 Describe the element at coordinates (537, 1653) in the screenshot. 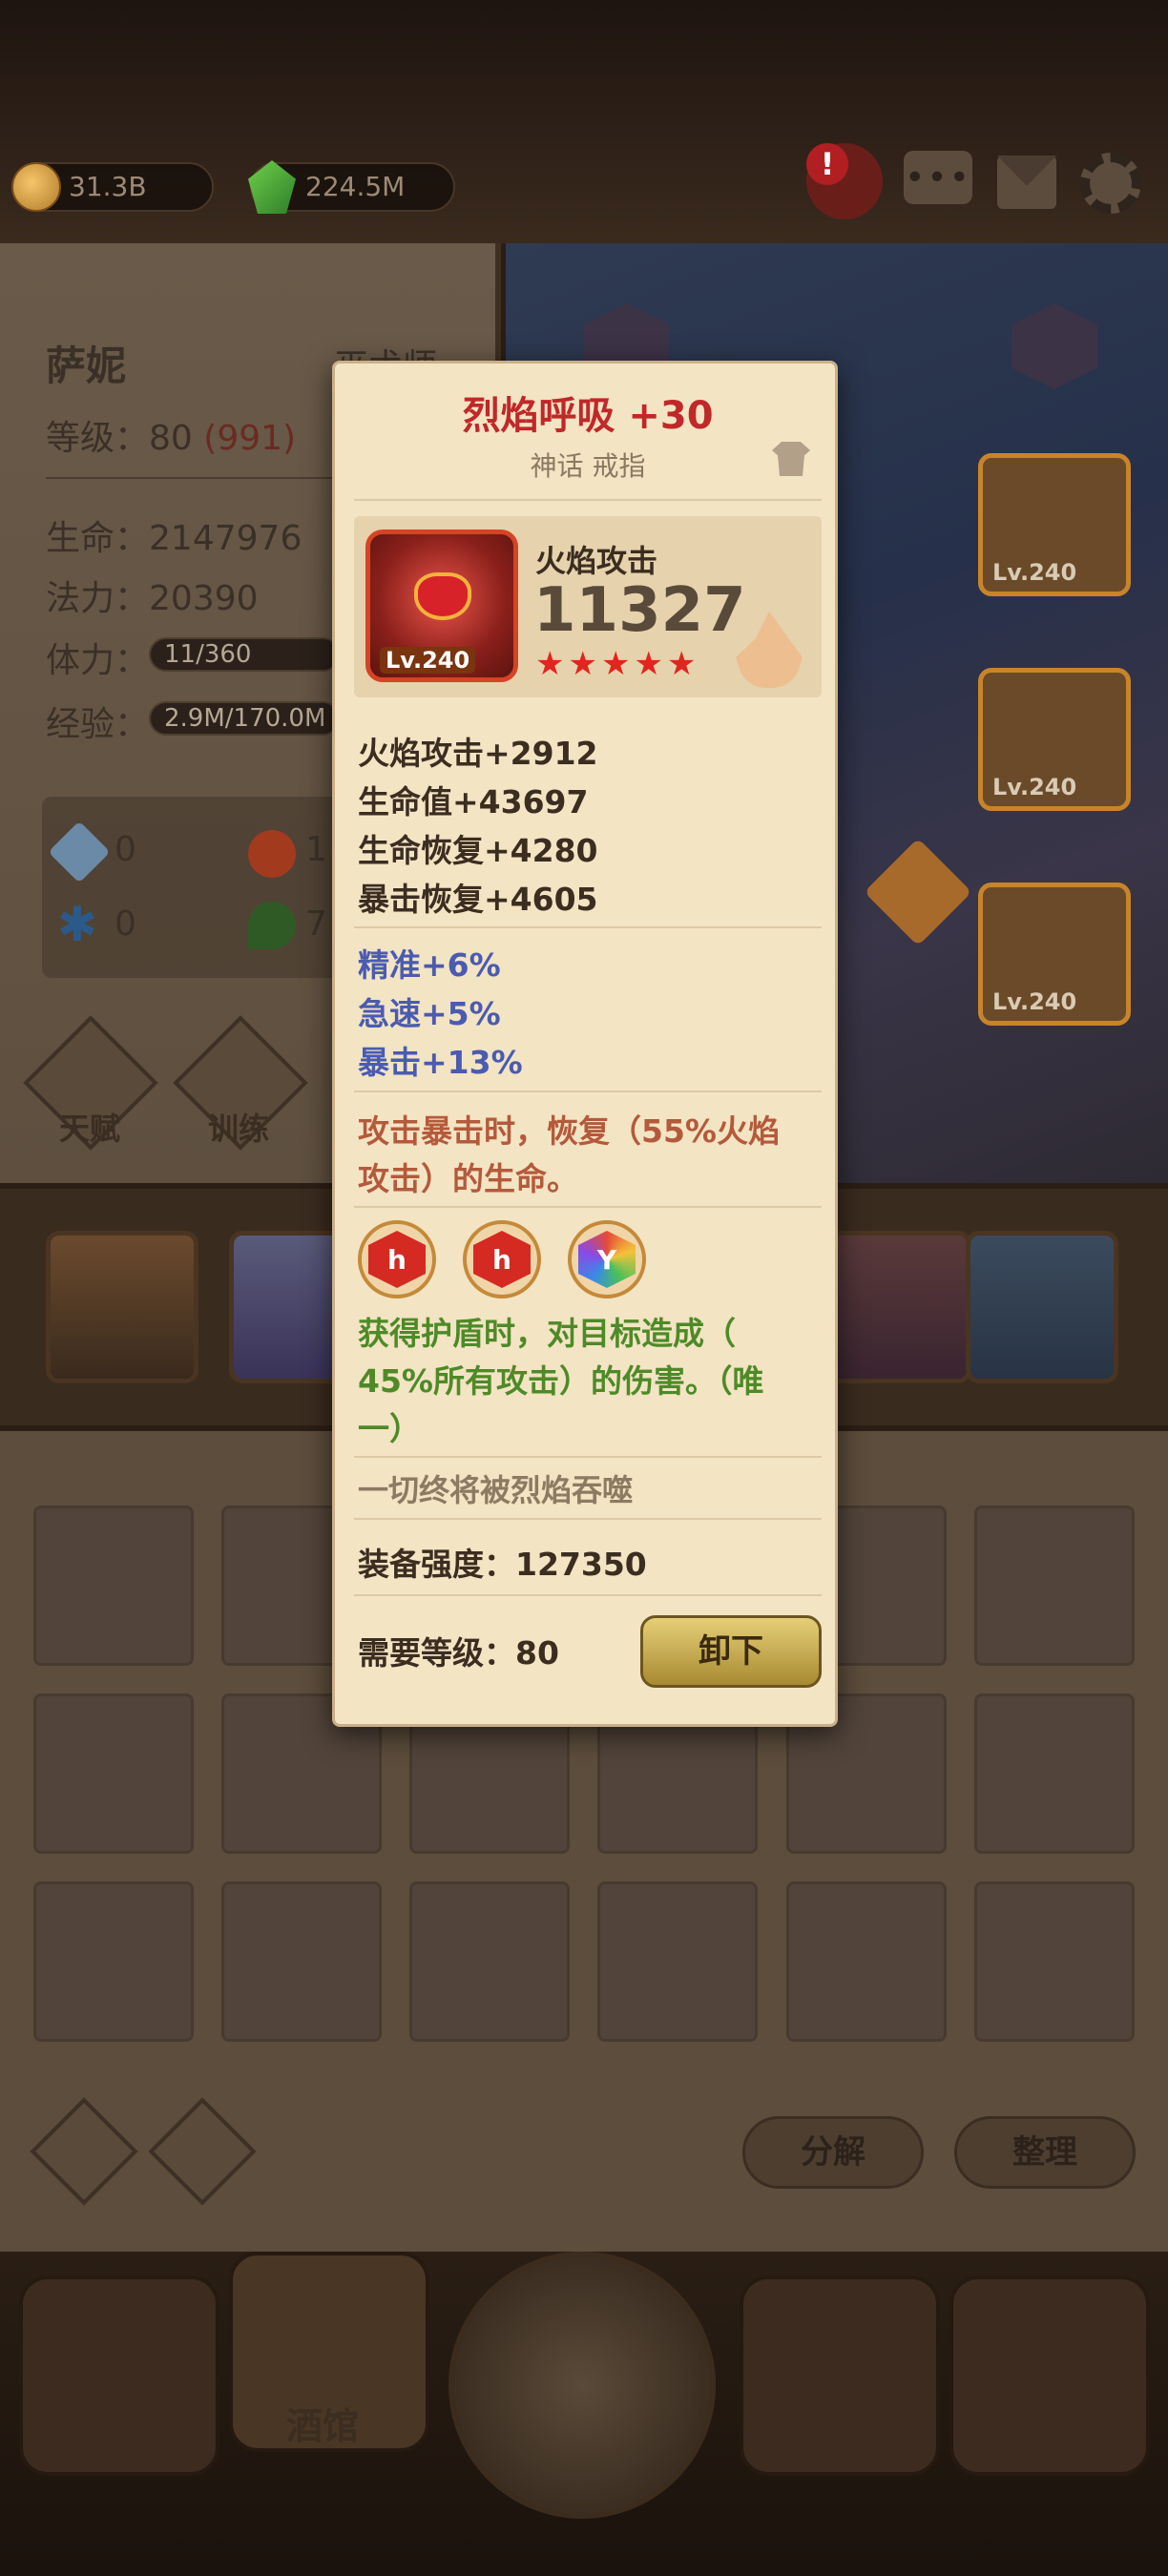

I see `required-level-value: 80` at that location.